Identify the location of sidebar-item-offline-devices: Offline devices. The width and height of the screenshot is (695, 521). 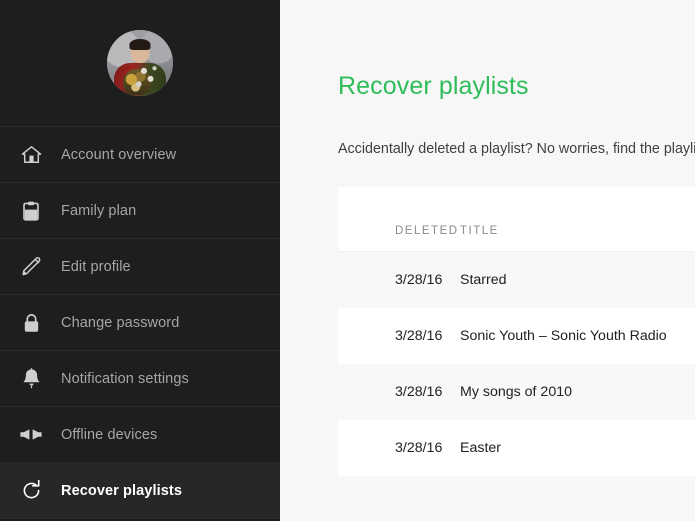
(140, 435).